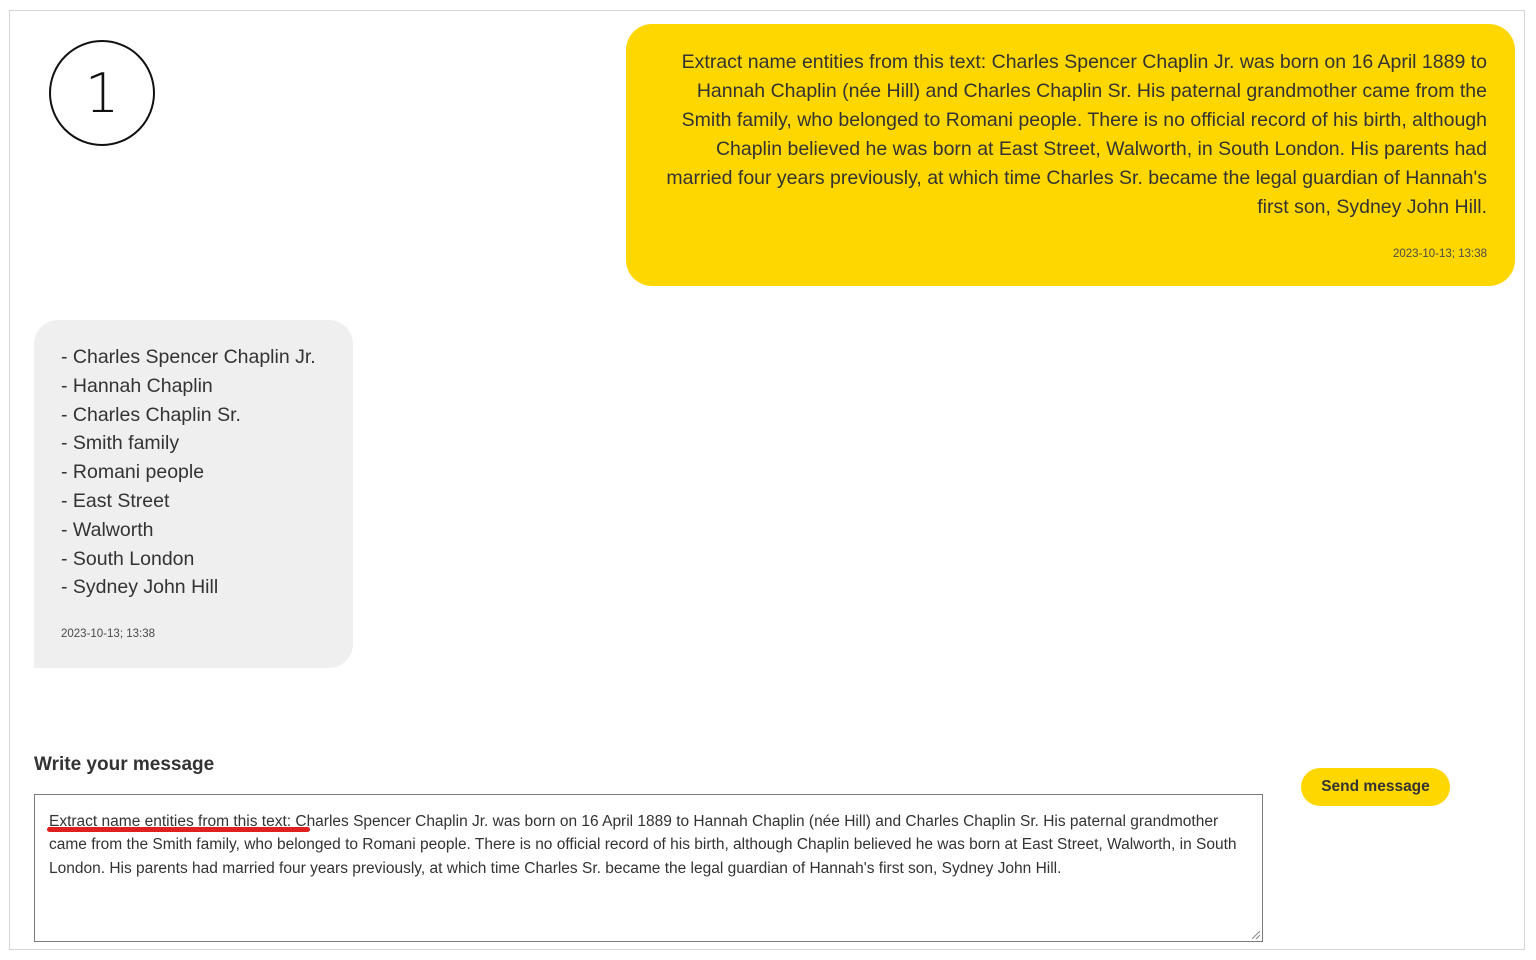 The width and height of the screenshot is (1536, 960). Describe the element at coordinates (120, 443) in the screenshot. I see `entity-item: - Smith family` at that location.